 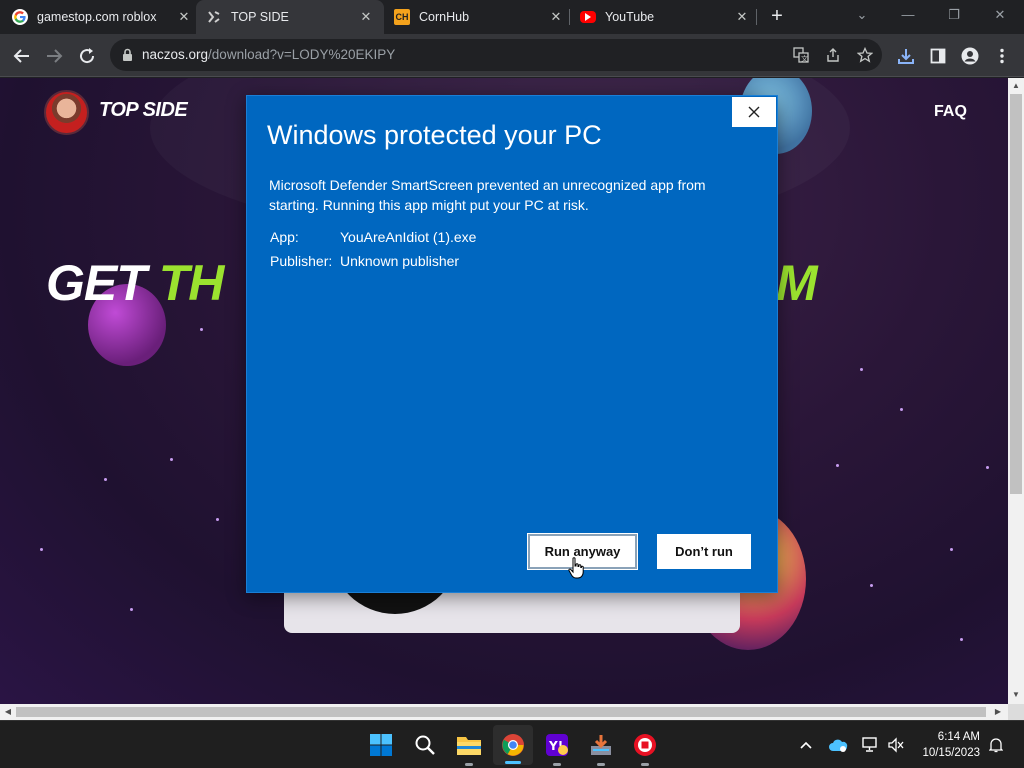 What do you see at coordinates (996, 745) in the screenshot?
I see `notification-bell-icon` at bounding box center [996, 745].